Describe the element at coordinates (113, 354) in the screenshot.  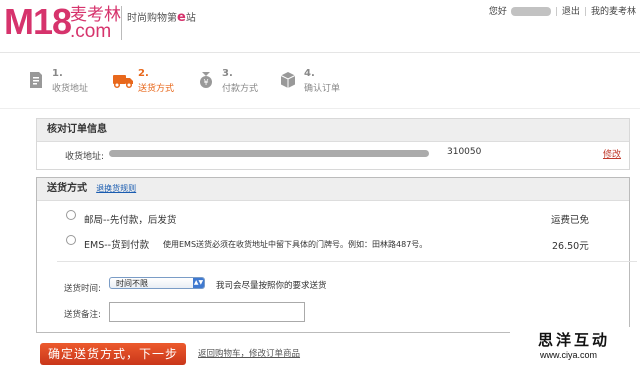
I see `confirm-shipping-button: 确定送货方式，下一步` at that location.